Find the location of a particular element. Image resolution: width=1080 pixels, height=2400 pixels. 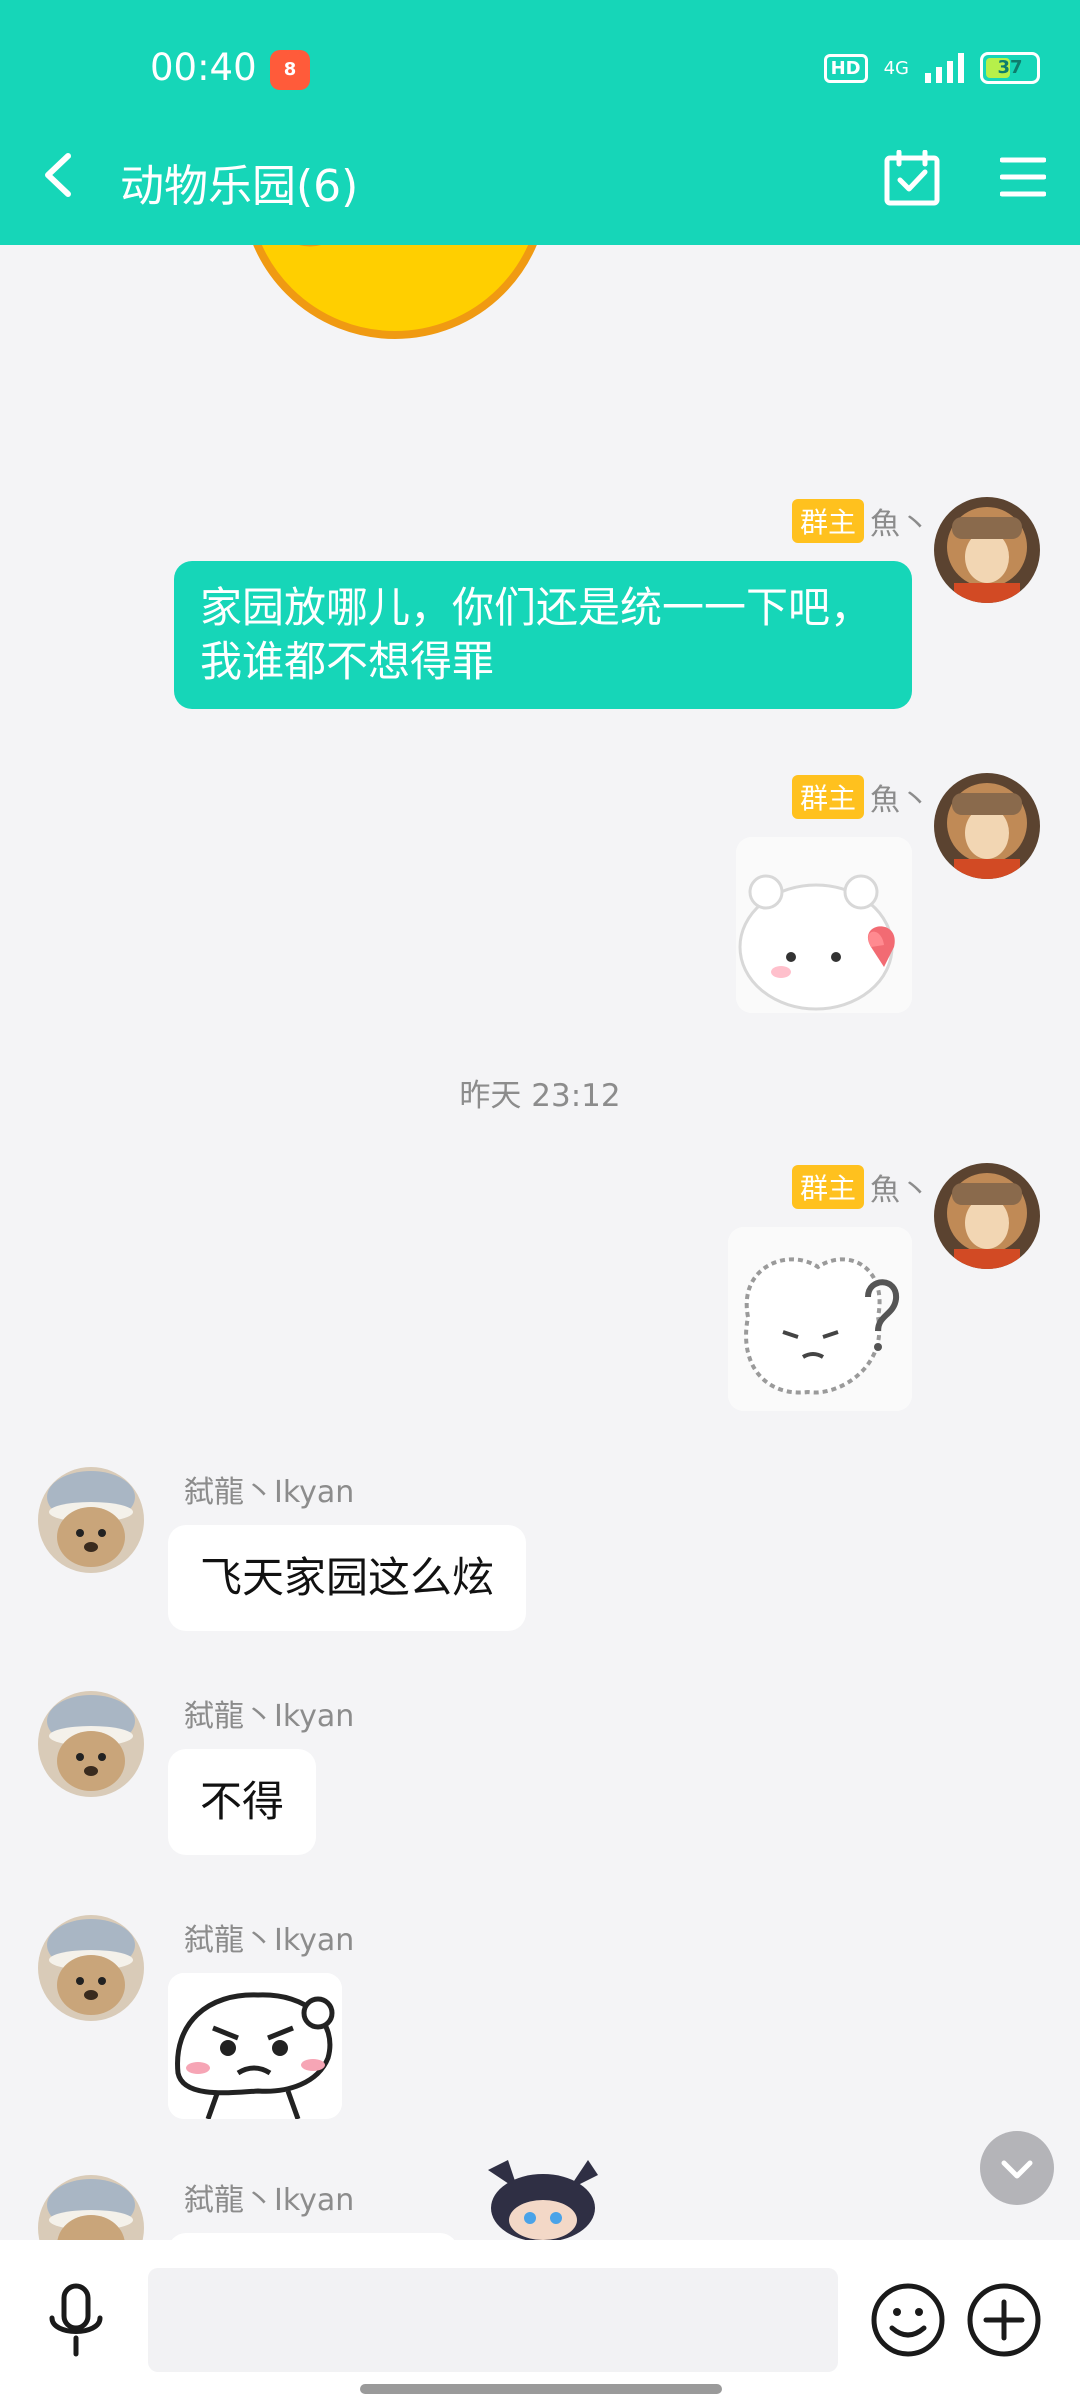

back-button is located at coordinates (60, 175).